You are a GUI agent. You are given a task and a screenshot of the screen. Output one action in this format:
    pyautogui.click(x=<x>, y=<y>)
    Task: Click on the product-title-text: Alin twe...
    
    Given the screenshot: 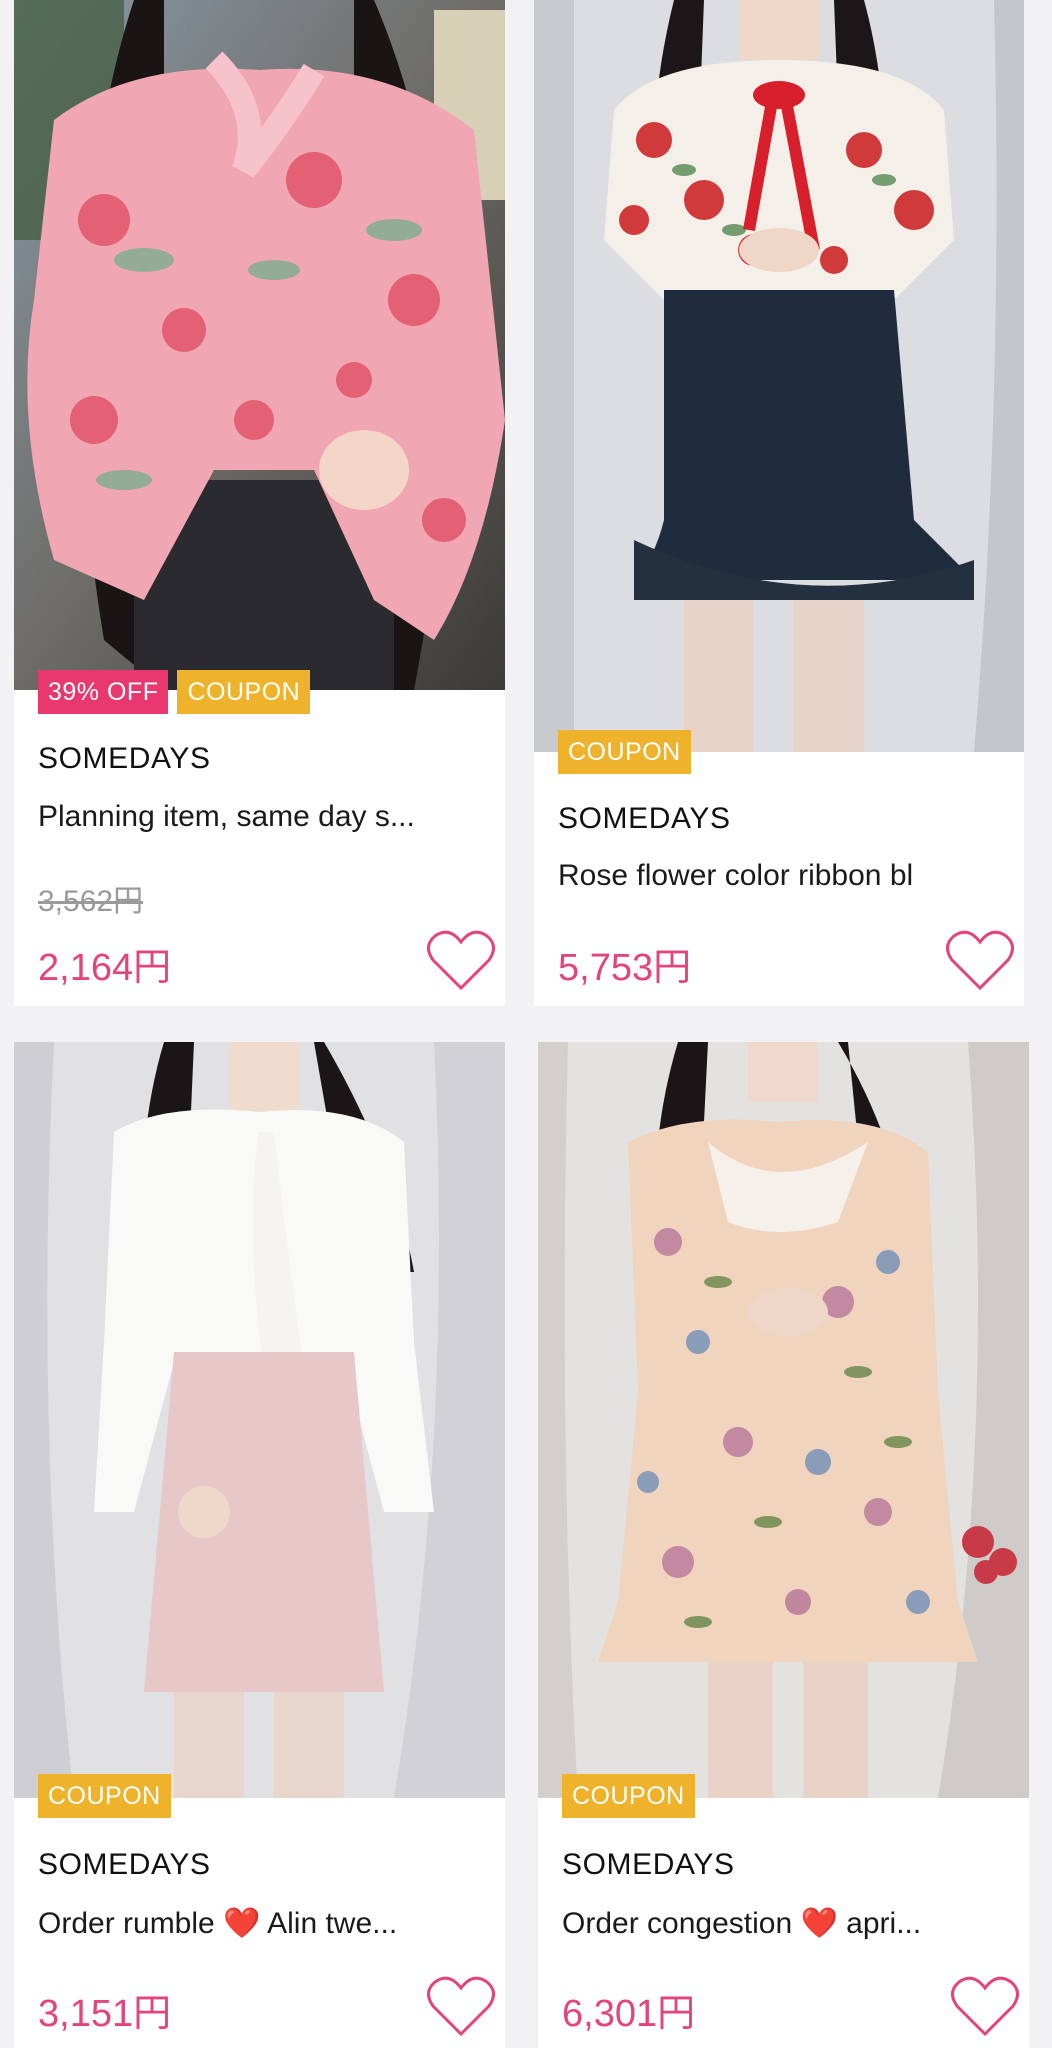 What is the action you would take?
    pyautogui.click(x=329, y=1923)
    